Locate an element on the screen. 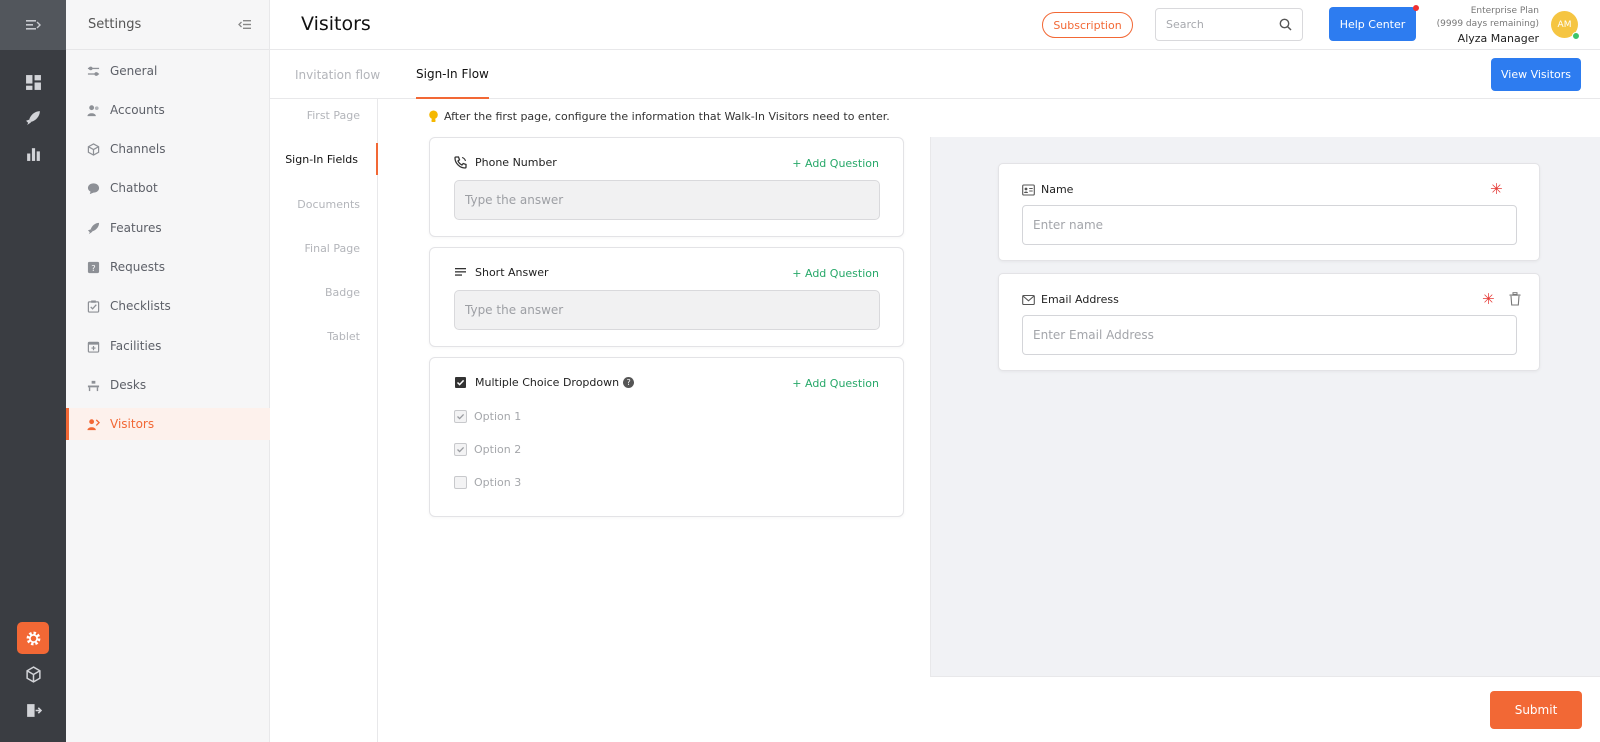 The height and width of the screenshot is (742, 1600). field-label: Name is located at coordinates (1057, 189).